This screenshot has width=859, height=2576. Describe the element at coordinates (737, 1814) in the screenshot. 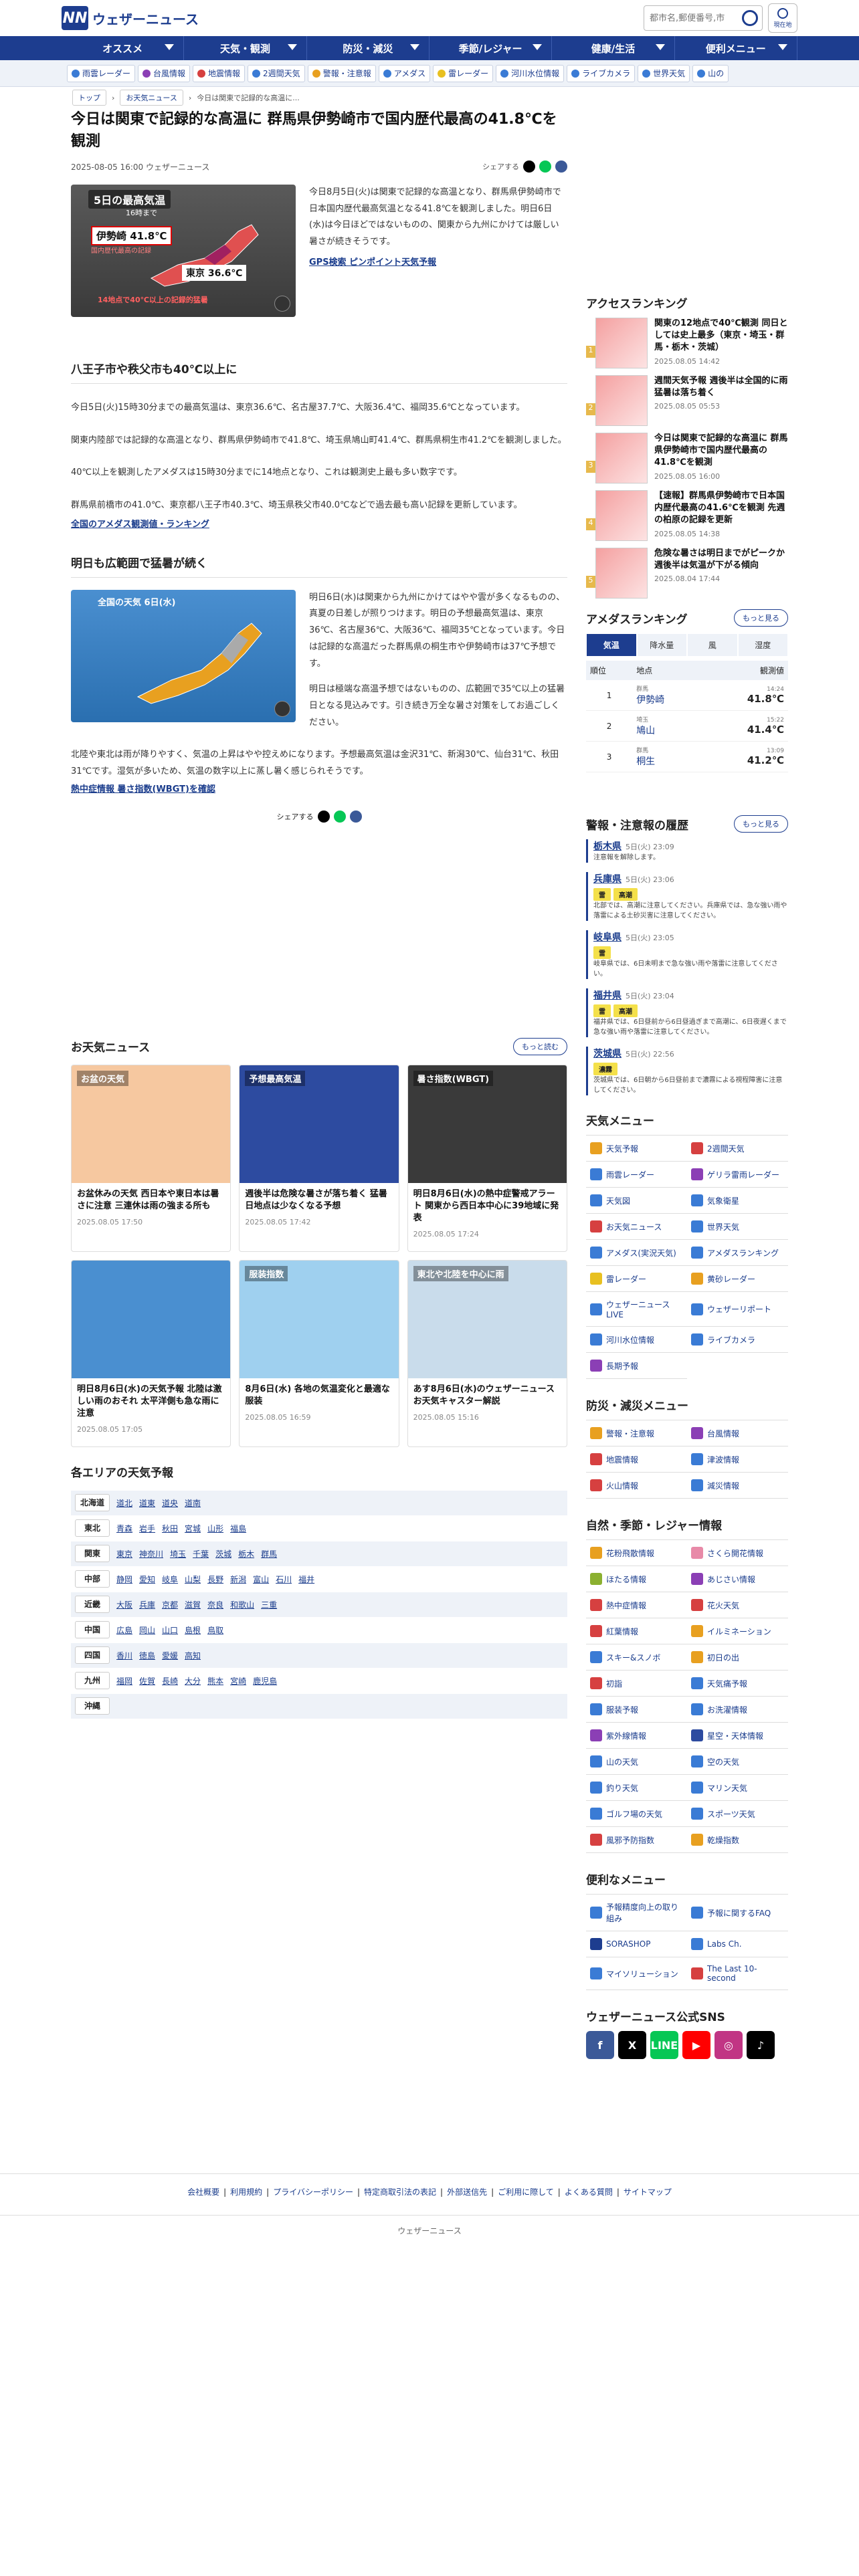

I see `menu-item: スポーツ天気` at that location.